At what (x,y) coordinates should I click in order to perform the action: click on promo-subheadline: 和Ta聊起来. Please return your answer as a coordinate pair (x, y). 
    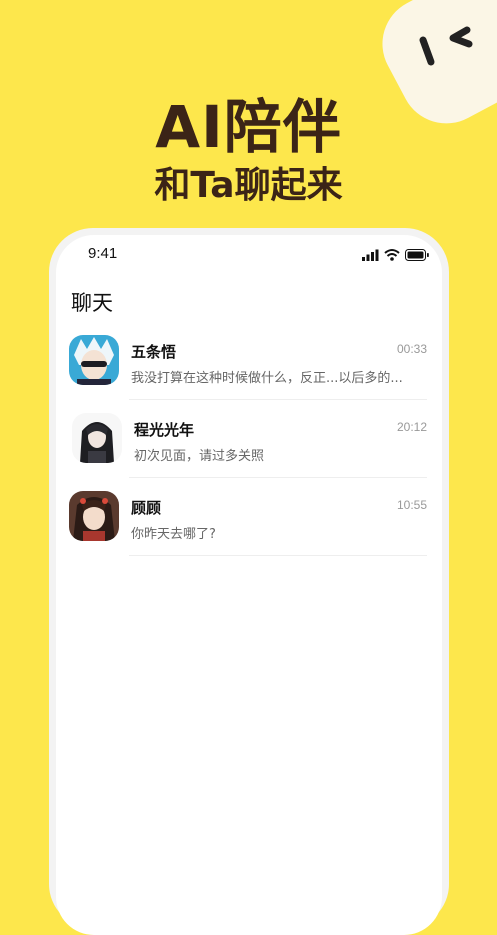
    Looking at the image, I should click on (248, 185).